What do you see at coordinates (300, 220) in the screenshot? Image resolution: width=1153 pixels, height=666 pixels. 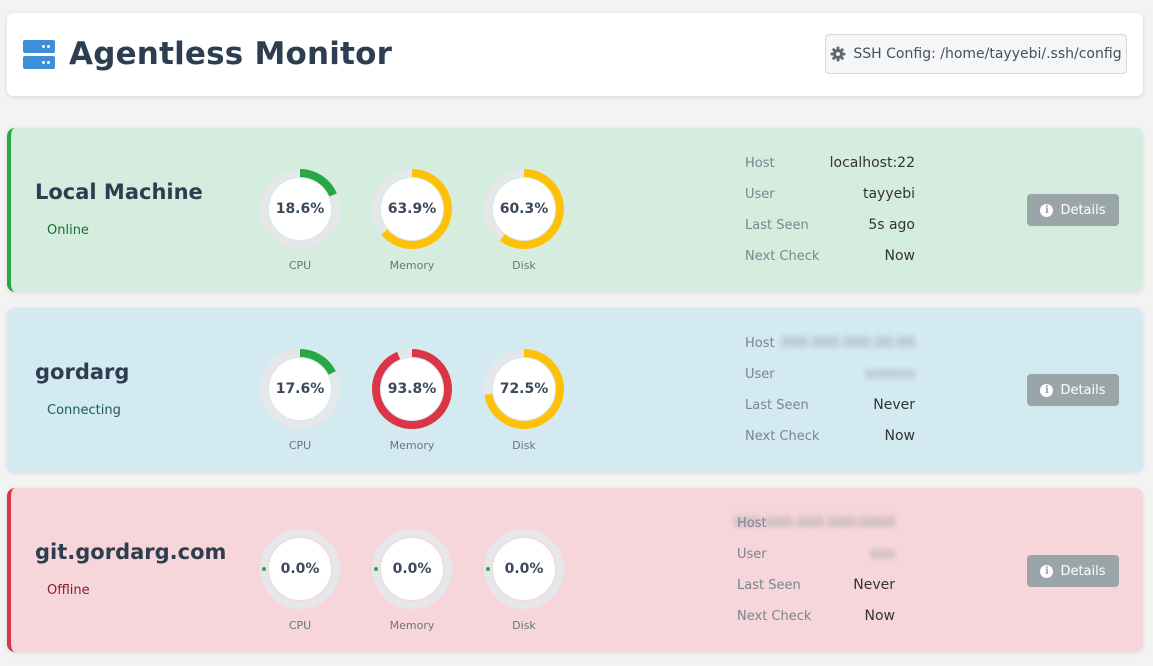 I see `cpu-gauge: 18.6% CPU` at bounding box center [300, 220].